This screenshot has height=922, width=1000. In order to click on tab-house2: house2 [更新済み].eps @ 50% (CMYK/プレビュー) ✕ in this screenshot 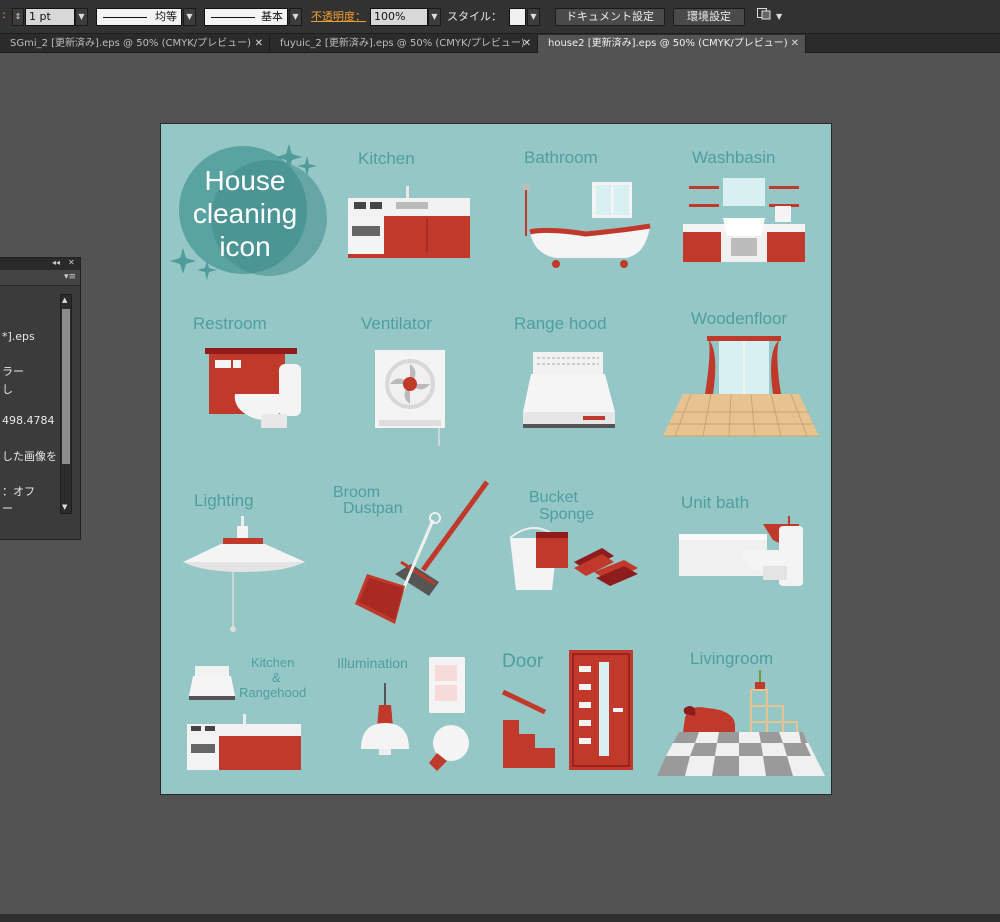, I will do `click(672, 44)`.